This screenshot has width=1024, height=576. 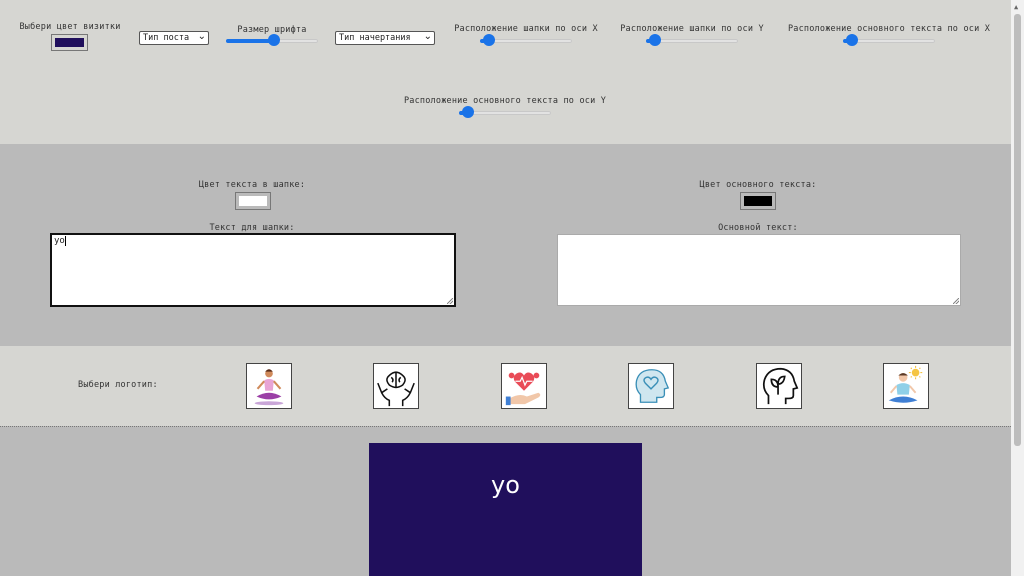 I want to click on font-size-slider, so click(x=272, y=41).